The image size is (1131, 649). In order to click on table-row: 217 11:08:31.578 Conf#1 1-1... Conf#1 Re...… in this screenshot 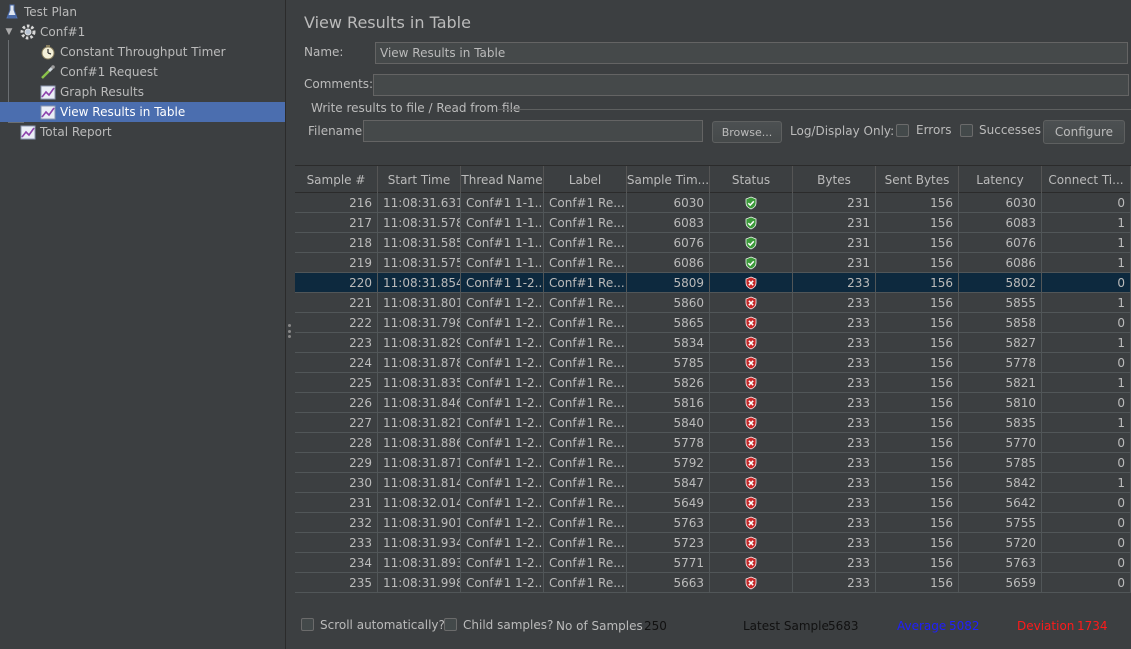, I will do `click(713, 223)`.